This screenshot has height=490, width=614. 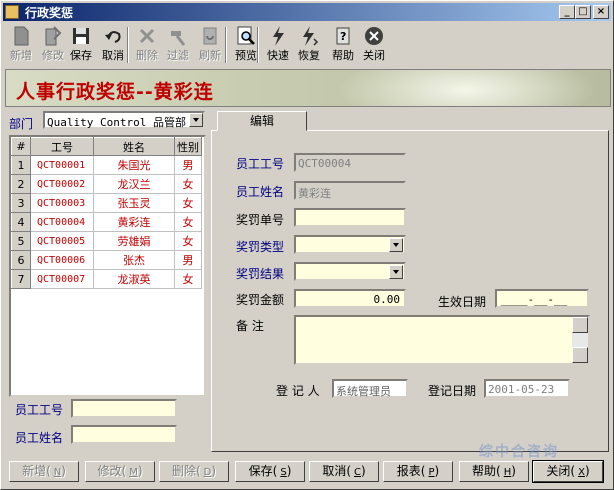 What do you see at coordinates (21, 260) in the screenshot?
I see `row-number: 6` at bounding box center [21, 260].